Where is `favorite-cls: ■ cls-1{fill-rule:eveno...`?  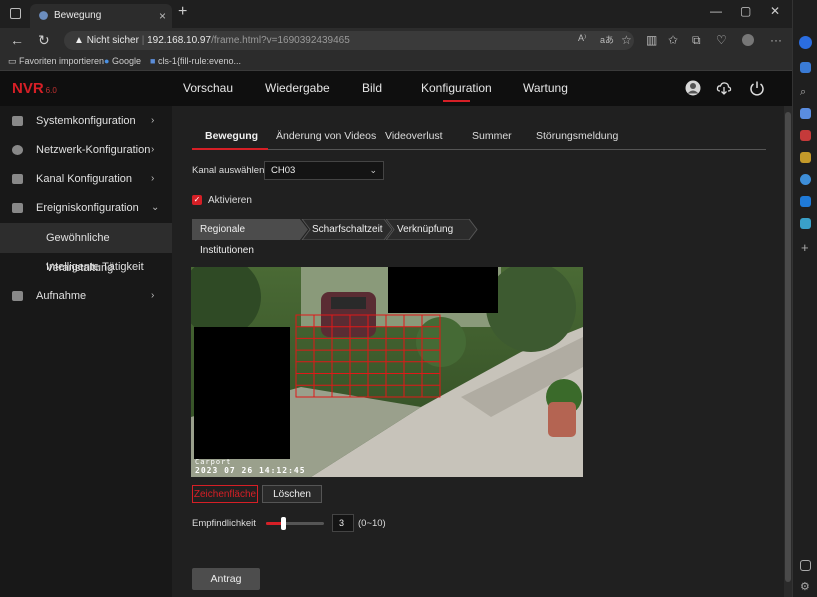 favorite-cls: ■ cls-1{fill-rule:eveno... is located at coordinates (195, 61).